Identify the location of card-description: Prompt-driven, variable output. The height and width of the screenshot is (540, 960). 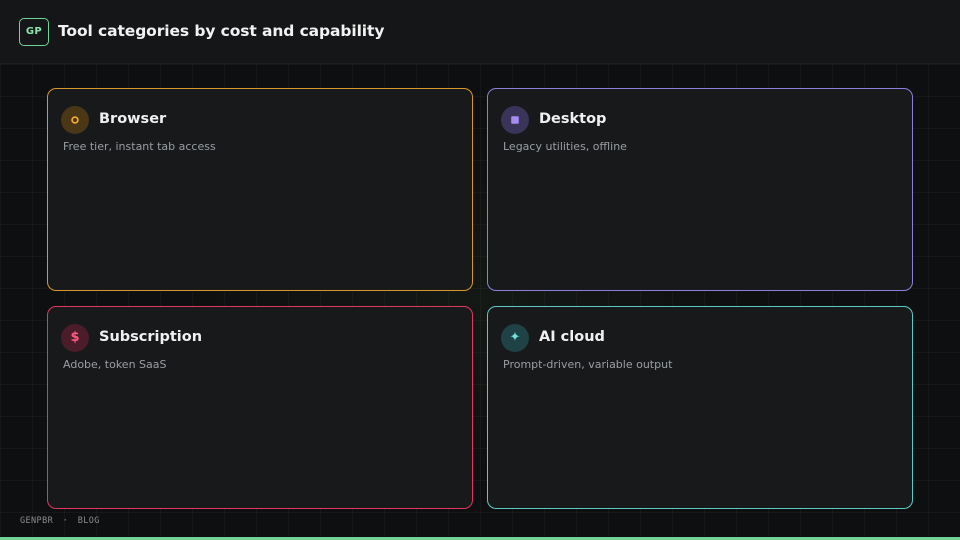
(588, 364).